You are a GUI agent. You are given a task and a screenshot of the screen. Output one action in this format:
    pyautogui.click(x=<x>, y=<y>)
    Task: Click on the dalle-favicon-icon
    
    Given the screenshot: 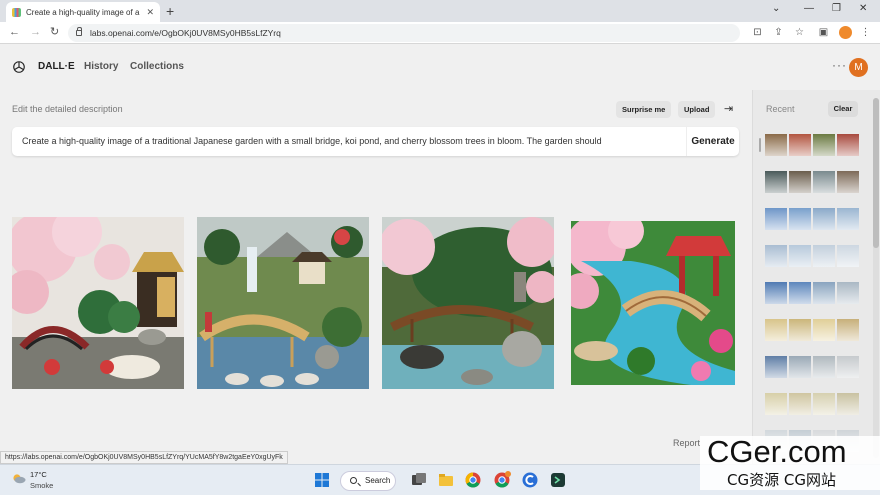 What is the action you would take?
    pyautogui.click(x=16, y=12)
    